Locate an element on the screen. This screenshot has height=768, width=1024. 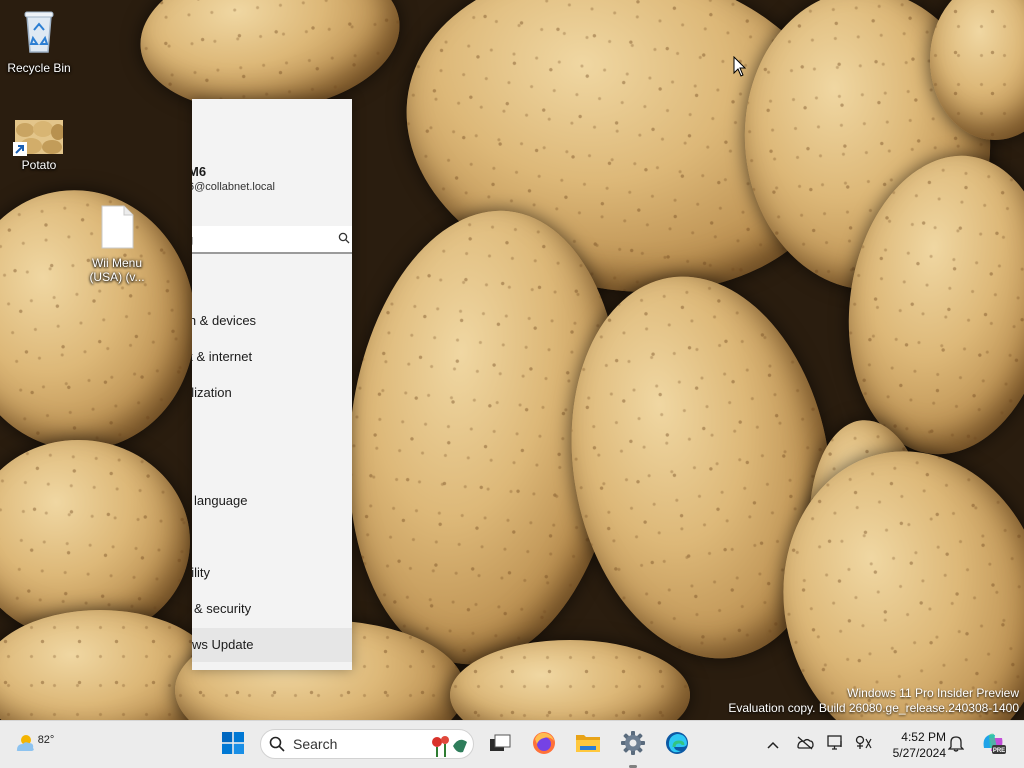
network-status is located at coordinates (805, 745).